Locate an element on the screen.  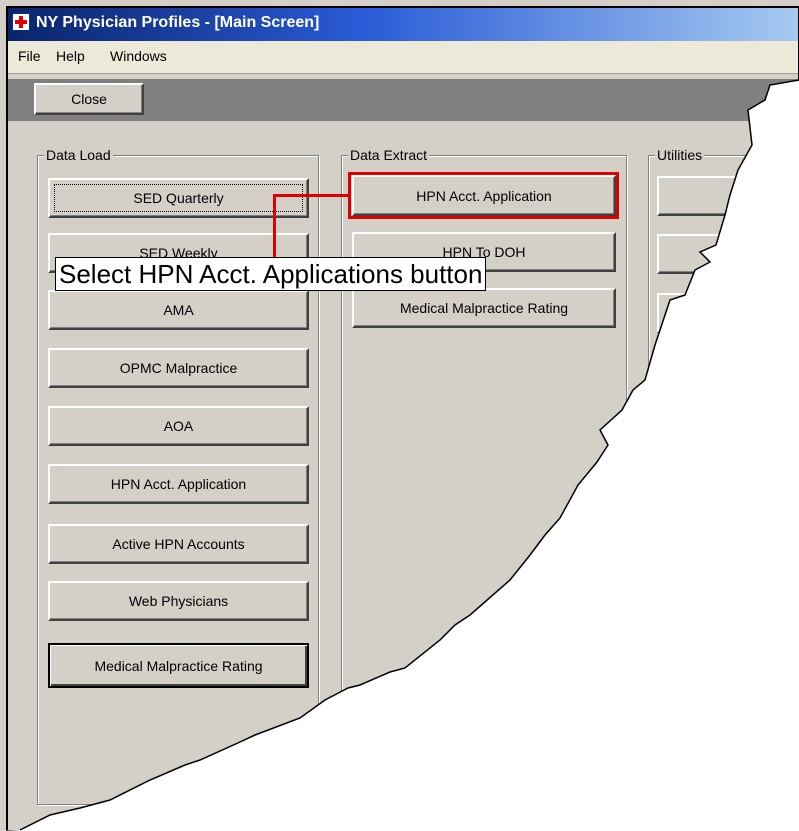
annotation-connector-vertical is located at coordinates (274, 229).